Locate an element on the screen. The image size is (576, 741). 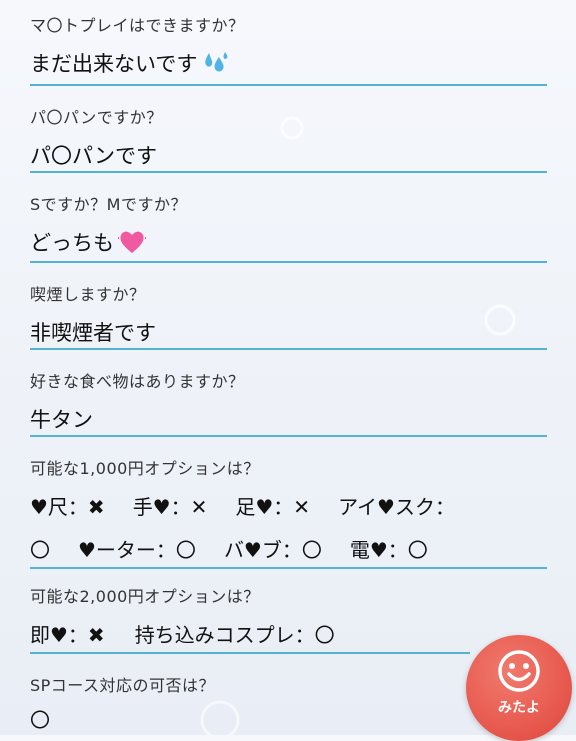
options-line: 〇 ♥ーター：〇 バ♥ブ：〇 電♥：〇 is located at coordinates (288, 548).